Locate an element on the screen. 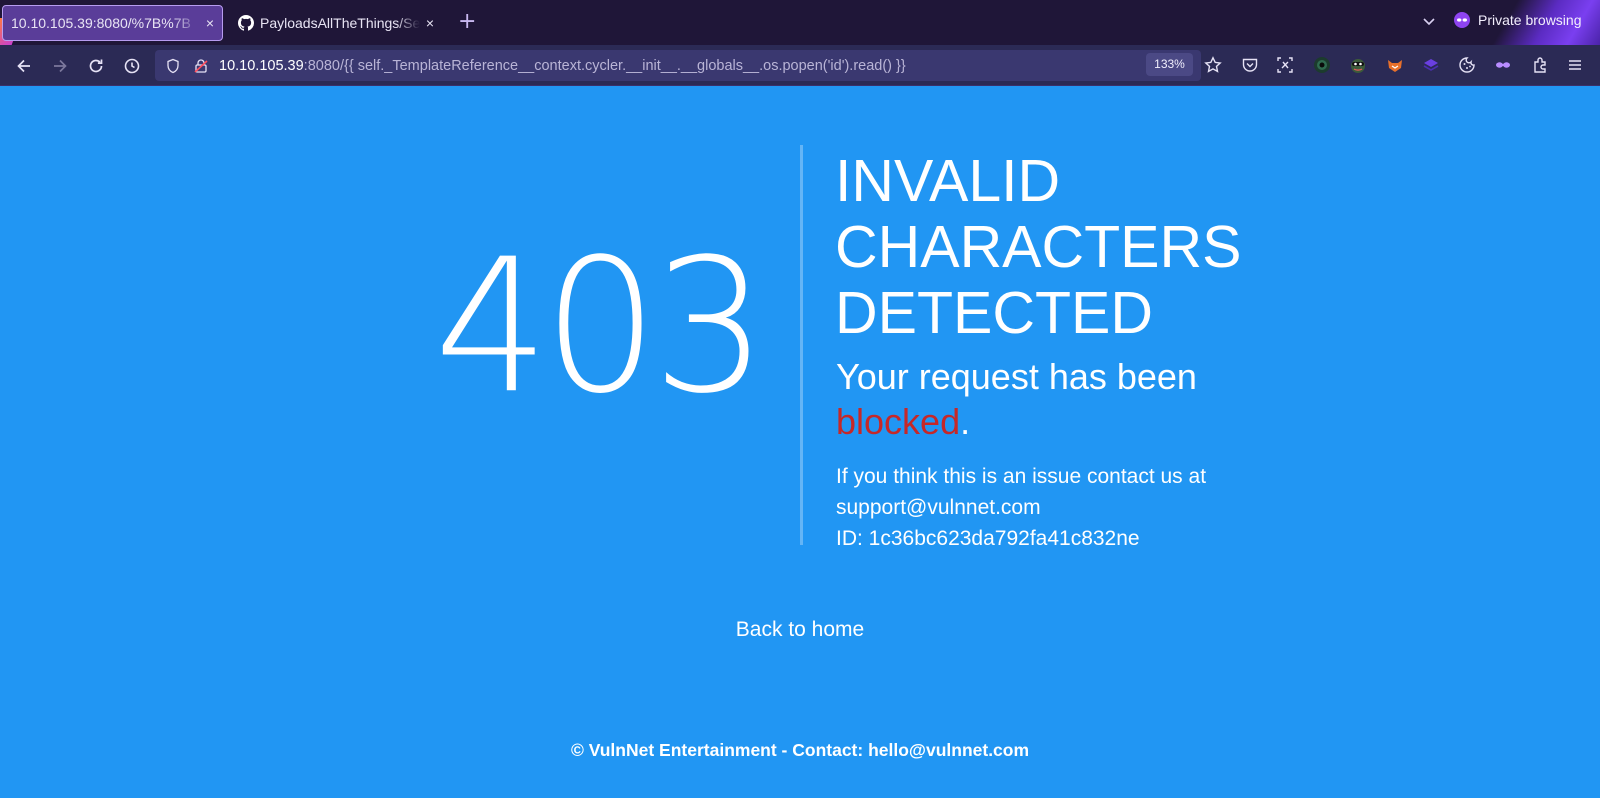 Image resolution: width=1600 pixels, height=798 pixels. shield-icon is located at coordinates (173, 66).